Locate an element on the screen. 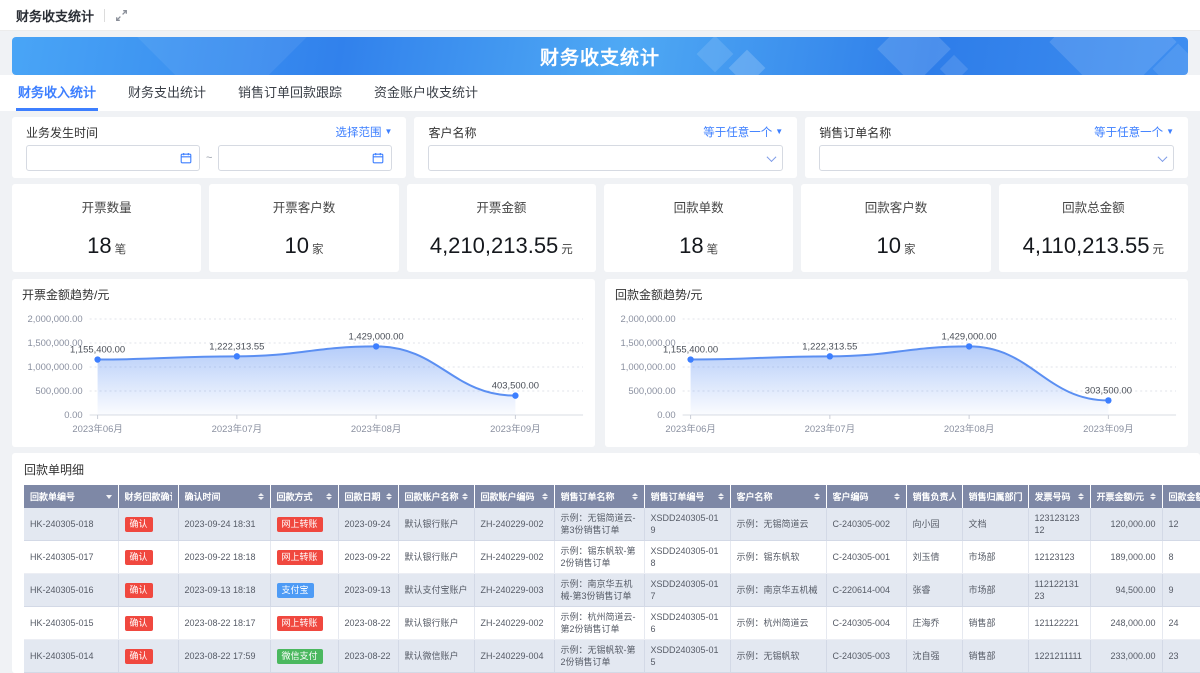 Image resolution: width=1200 pixels, height=673 pixels. cell-id: HK-240305-015 is located at coordinates (71, 623).